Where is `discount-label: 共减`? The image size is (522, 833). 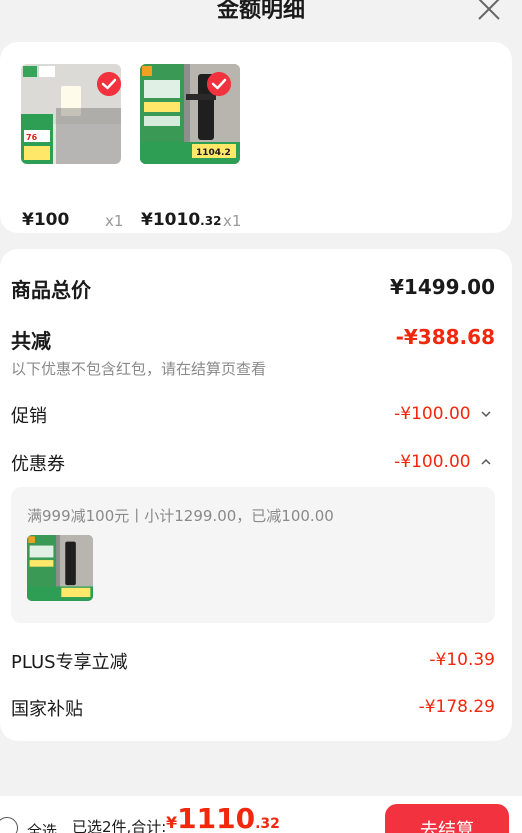 discount-label: 共减 is located at coordinates (31, 341).